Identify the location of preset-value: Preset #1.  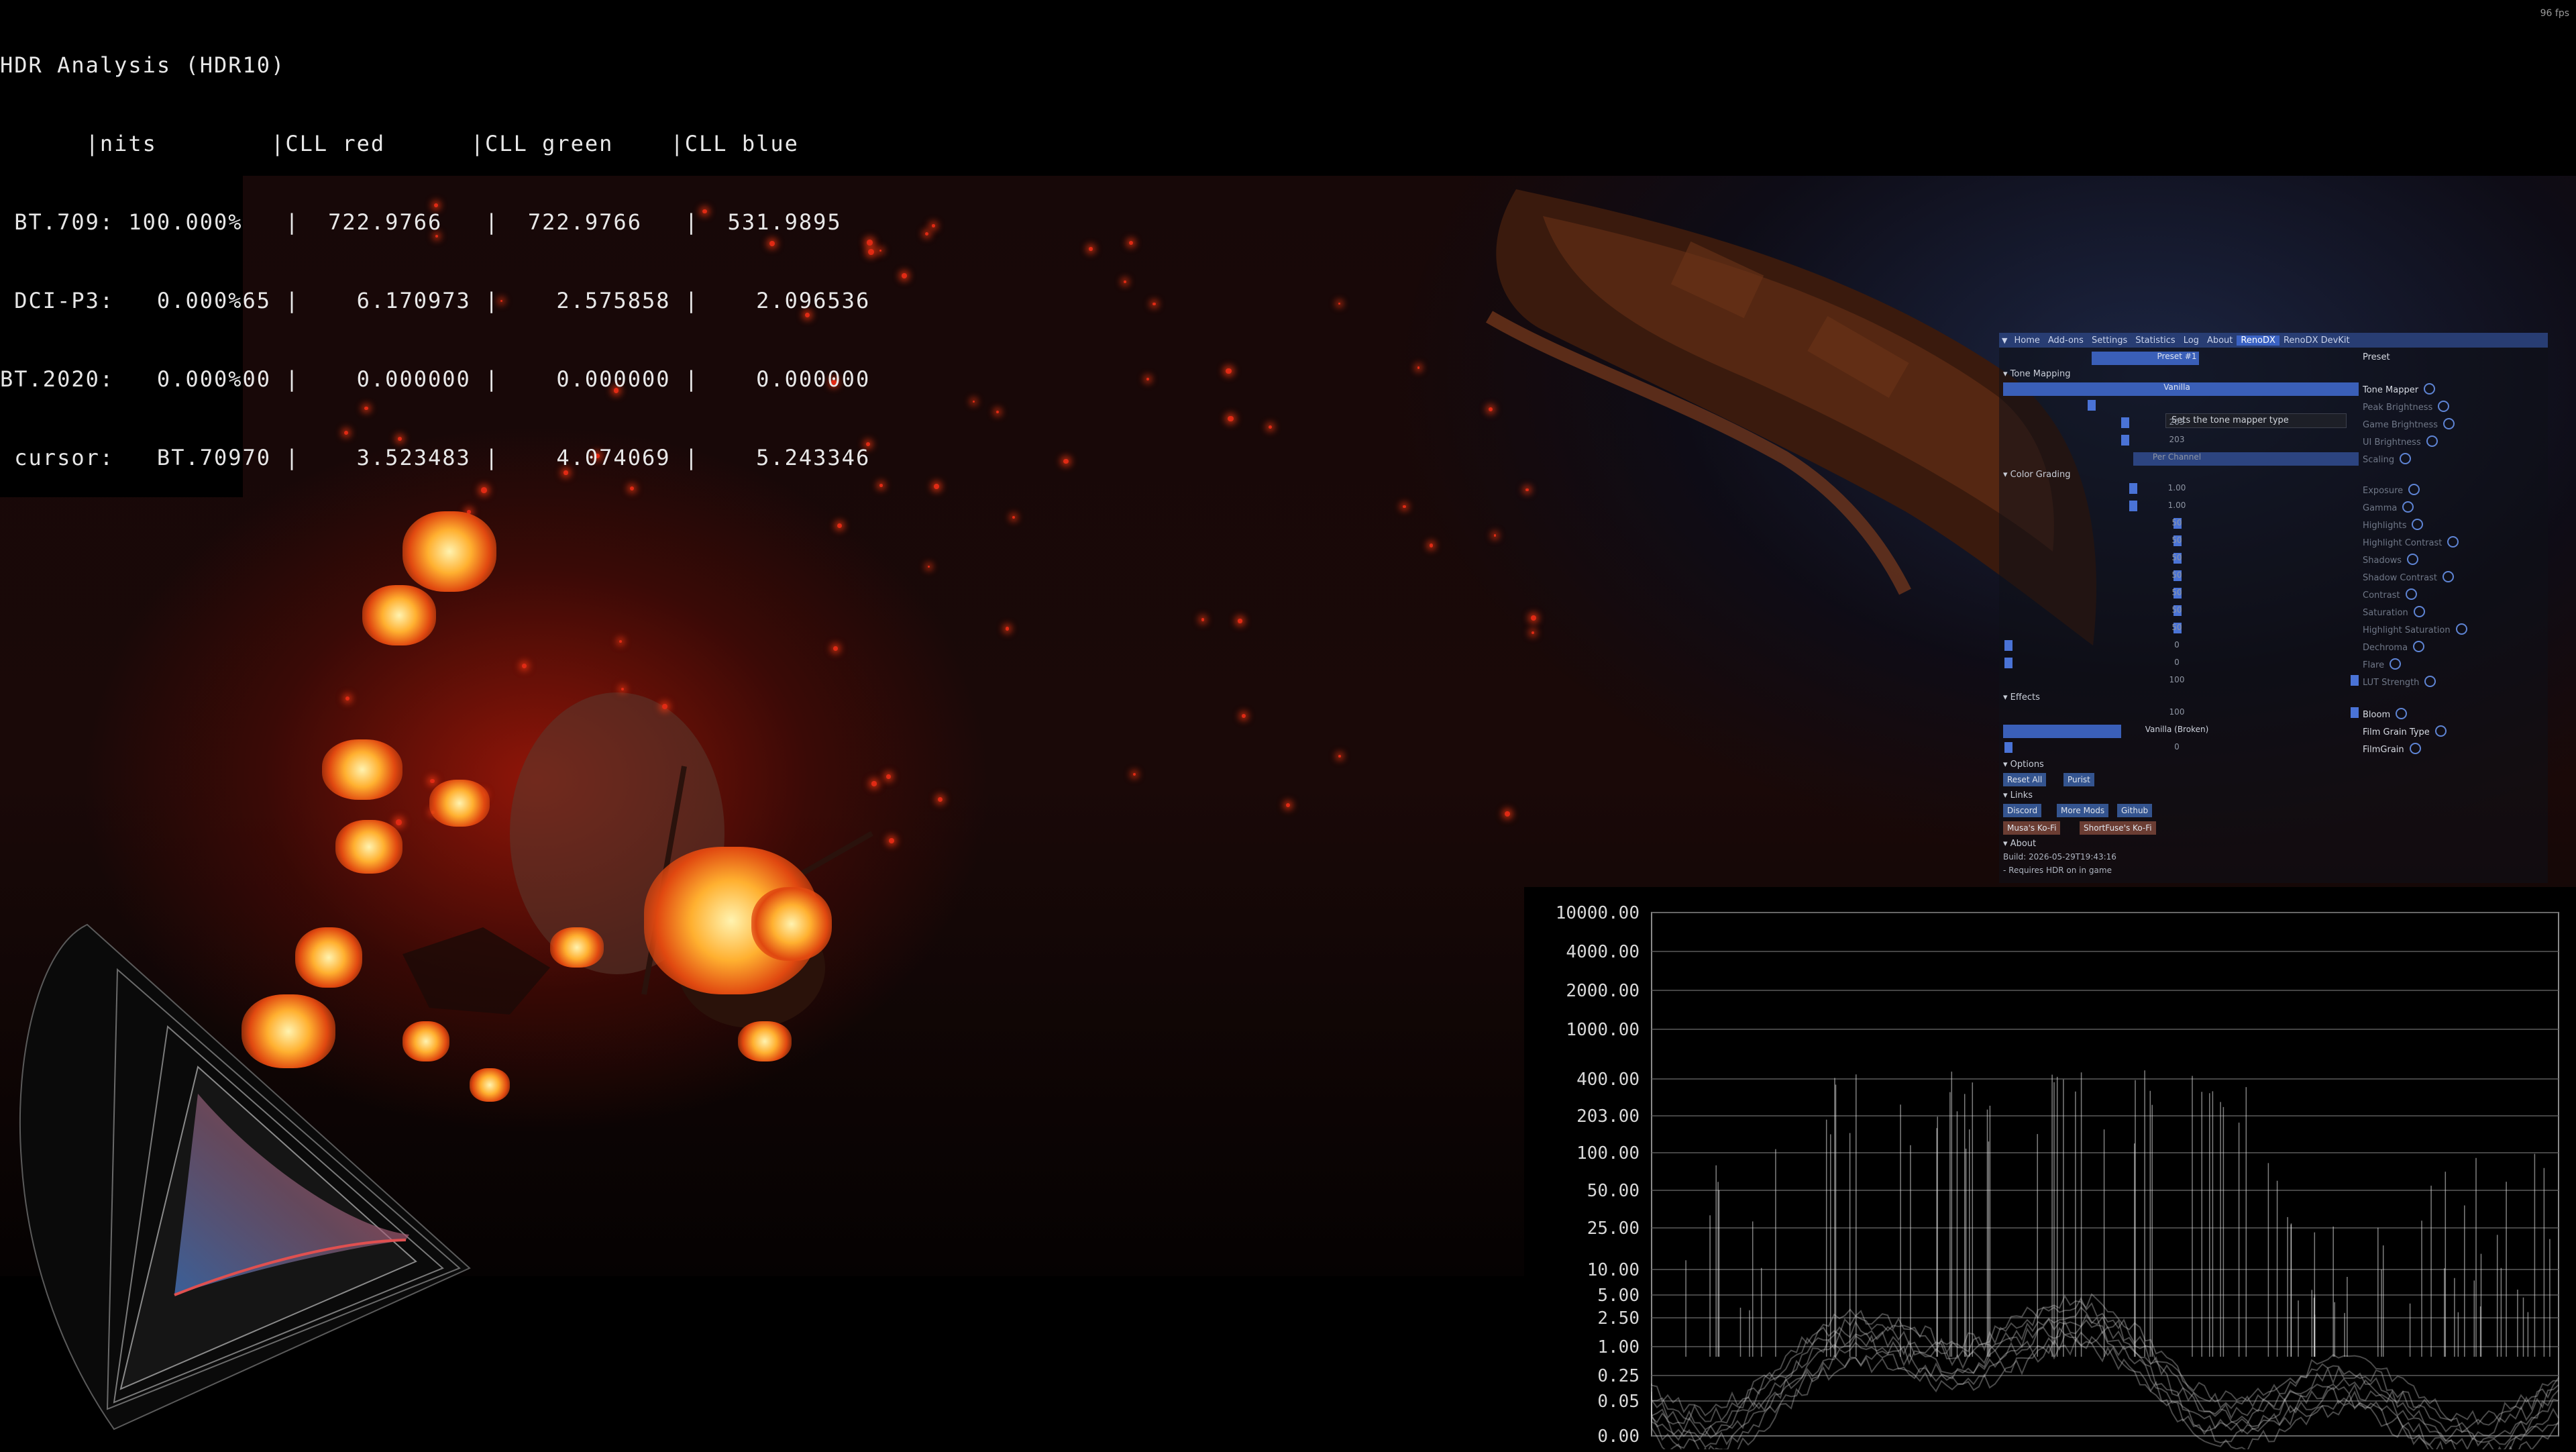
(2177, 356).